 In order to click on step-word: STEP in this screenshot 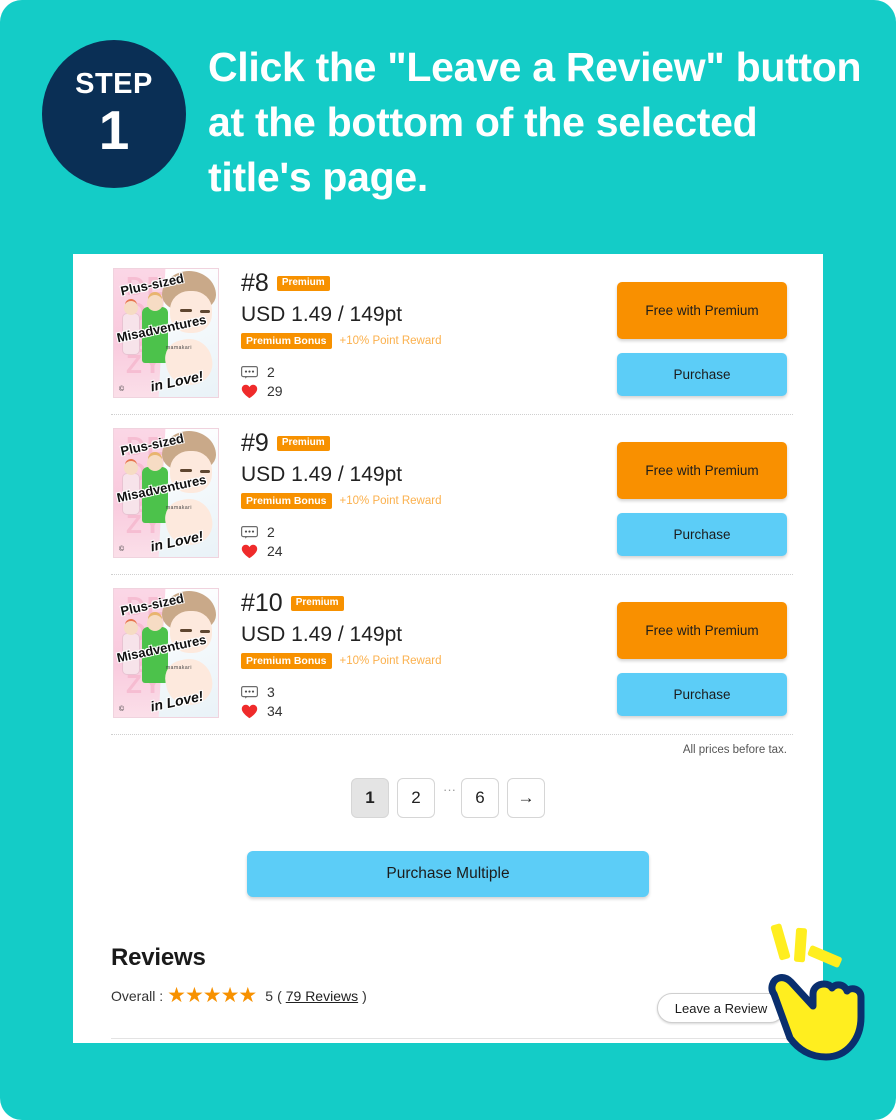, I will do `click(114, 84)`.